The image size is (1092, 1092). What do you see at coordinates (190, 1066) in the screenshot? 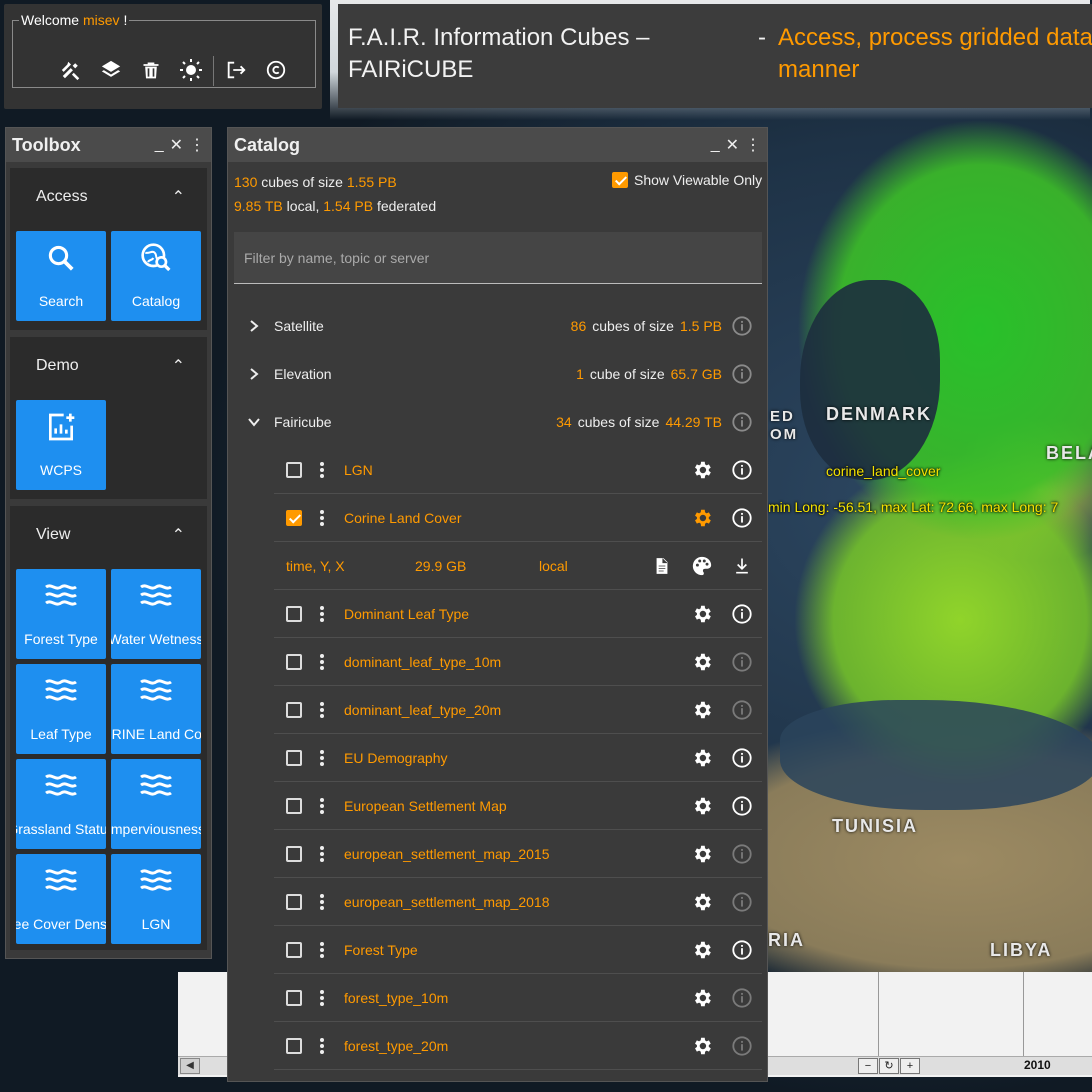
I see `timeline-left-arrow-icon: ◀` at bounding box center [190, 1066].